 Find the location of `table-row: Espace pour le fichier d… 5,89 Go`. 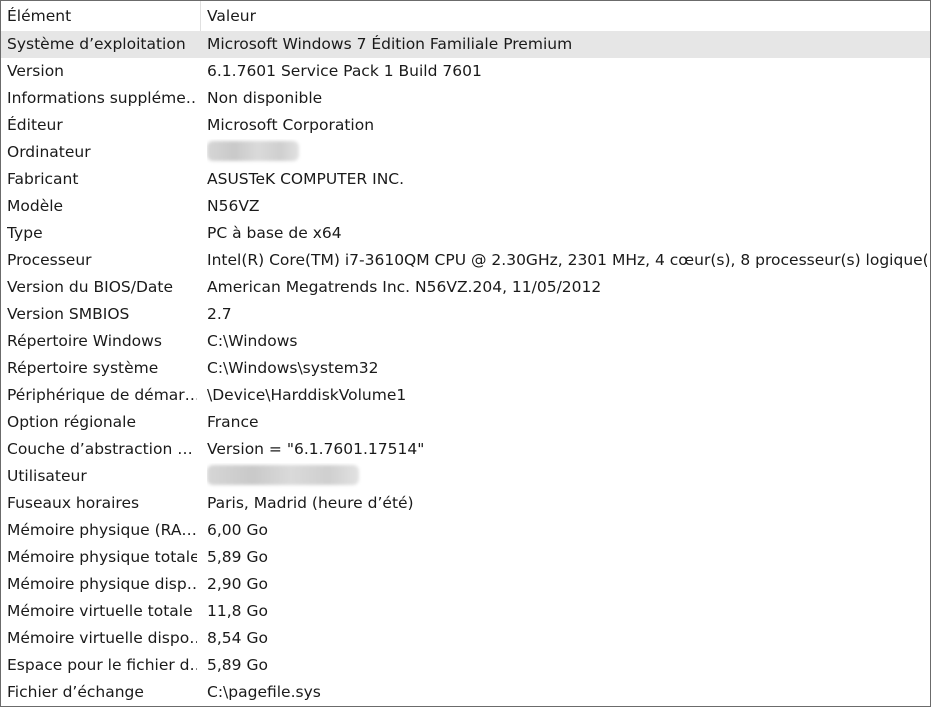

table-row: Espace pour le fichier d… 5,89 Go is located at coordinates (465, 665).